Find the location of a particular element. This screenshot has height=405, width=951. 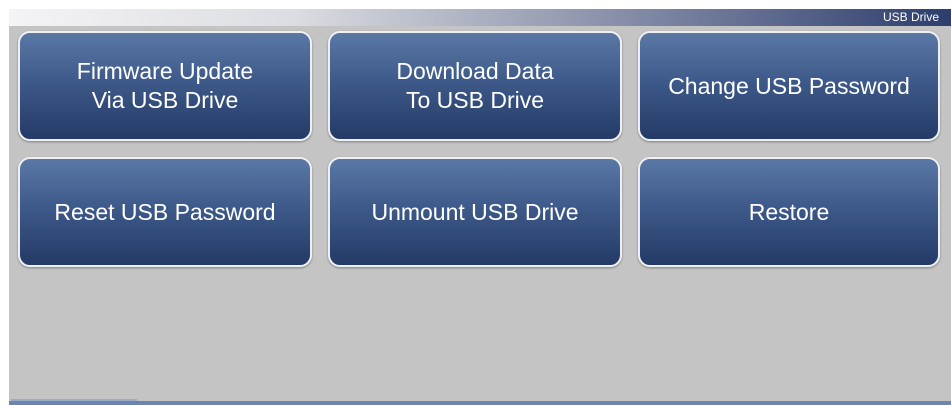

firmware-update-label: Firmware Update Via USB Drive is located at coordinates (165, 85).